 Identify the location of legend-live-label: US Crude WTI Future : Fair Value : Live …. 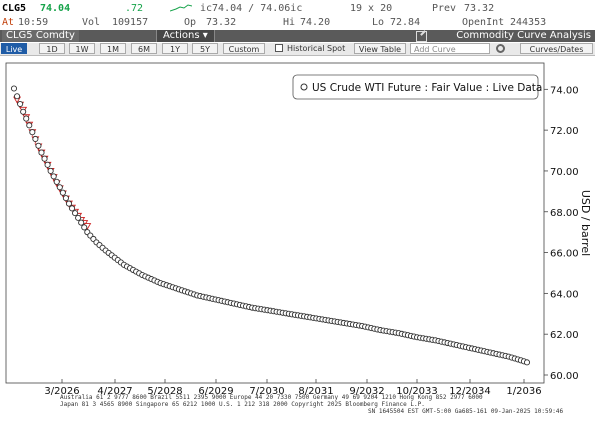
(427, 88).